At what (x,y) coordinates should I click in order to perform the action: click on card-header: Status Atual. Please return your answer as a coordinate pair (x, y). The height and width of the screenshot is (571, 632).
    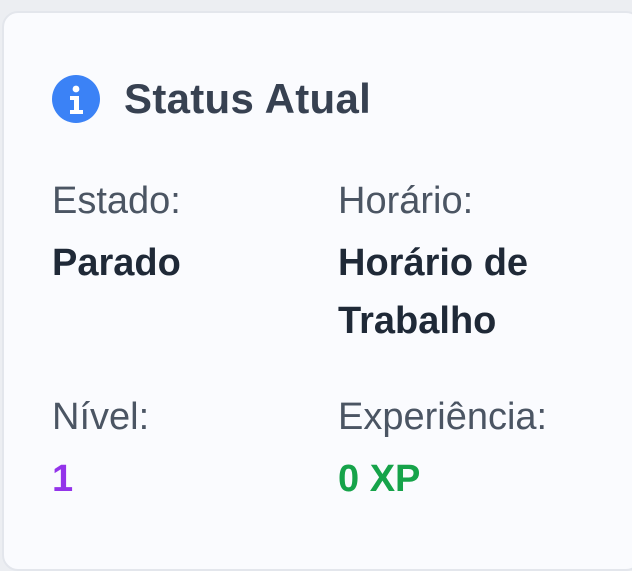
    Looking at the image, I should click on (211, 99).